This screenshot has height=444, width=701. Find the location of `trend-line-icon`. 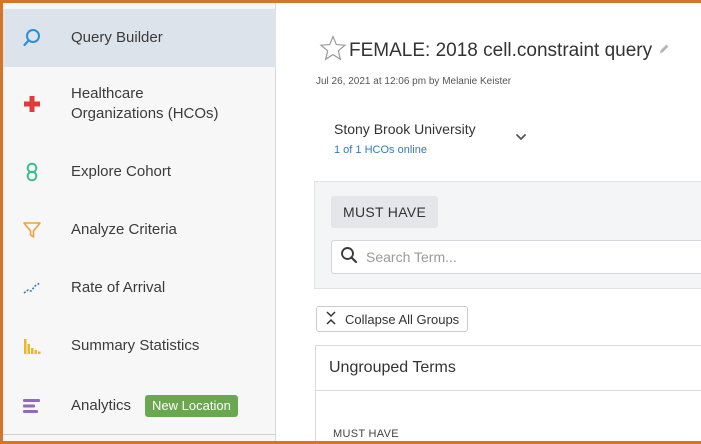

trend-line-icon is located at coordinates (32, 288).